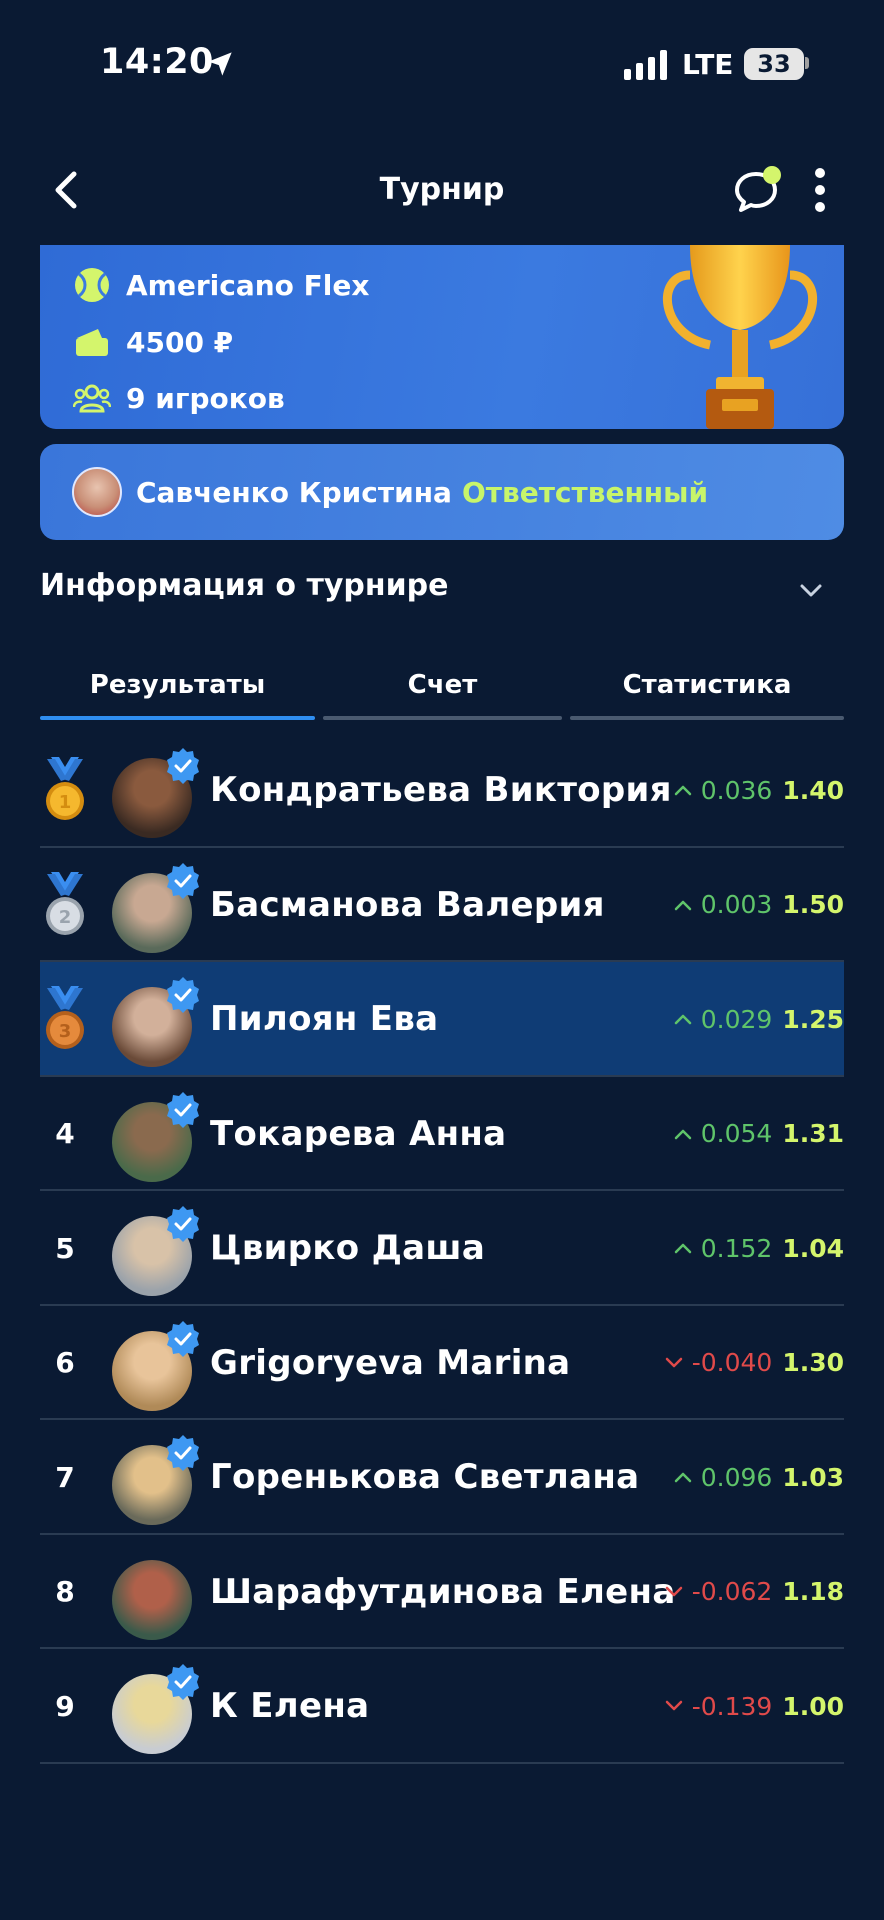  I want to click on tab-statistics: Статистика, so click(707, 690).